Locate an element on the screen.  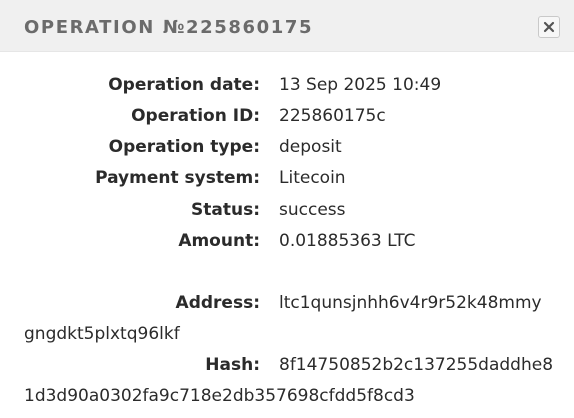
operation-type-value: deposit is located at coordinates (310, 147).